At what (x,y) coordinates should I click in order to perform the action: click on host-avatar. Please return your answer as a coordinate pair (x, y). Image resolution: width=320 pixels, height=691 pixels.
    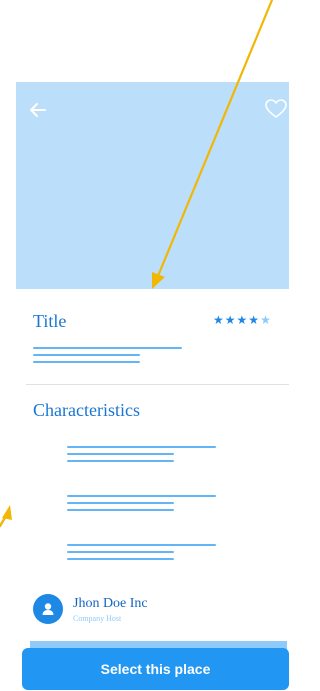
    Looking at the image, I should click on (48, 609).